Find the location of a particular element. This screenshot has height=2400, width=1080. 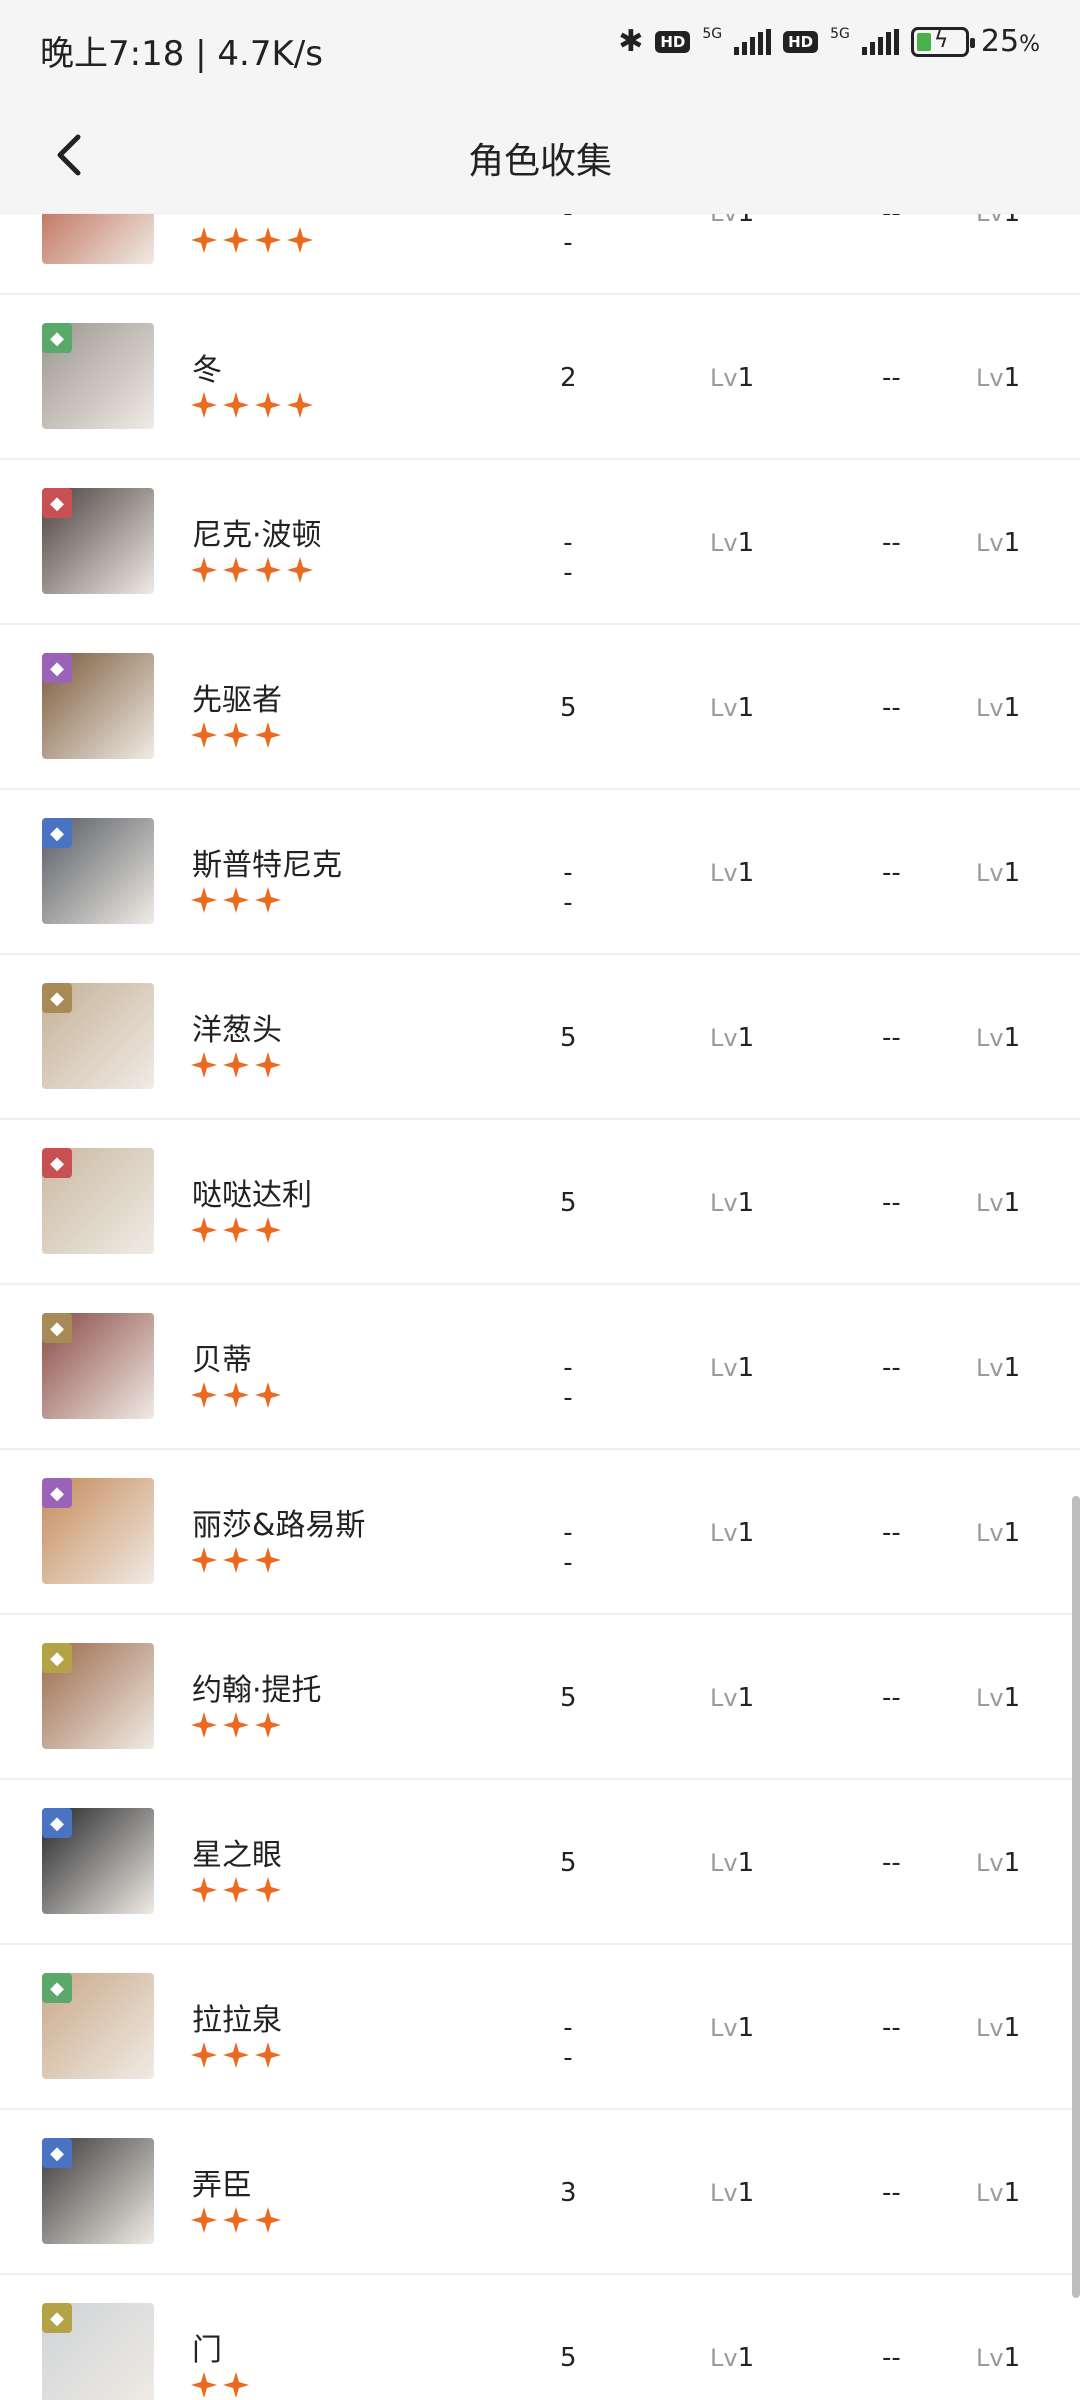

character-name: 斯普特尼克 is located at coordinates (267, 865).